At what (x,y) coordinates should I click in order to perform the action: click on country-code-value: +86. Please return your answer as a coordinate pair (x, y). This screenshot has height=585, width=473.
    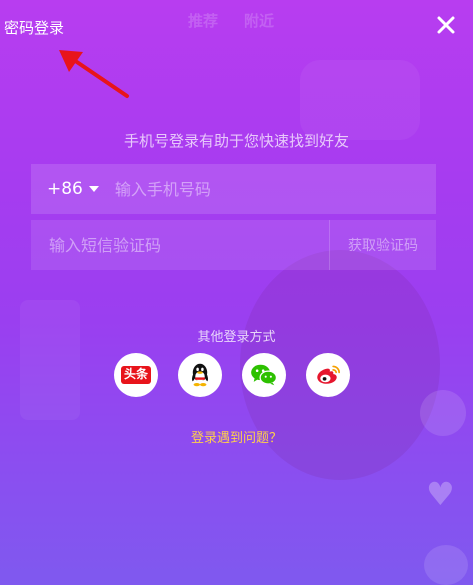
    Looking at the image, I should click on (65, 189).